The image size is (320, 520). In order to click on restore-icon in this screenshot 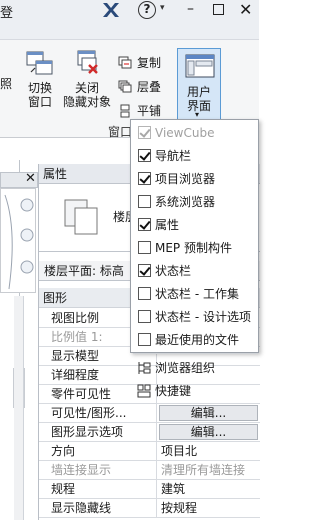, I will do `click(218, 9)`.